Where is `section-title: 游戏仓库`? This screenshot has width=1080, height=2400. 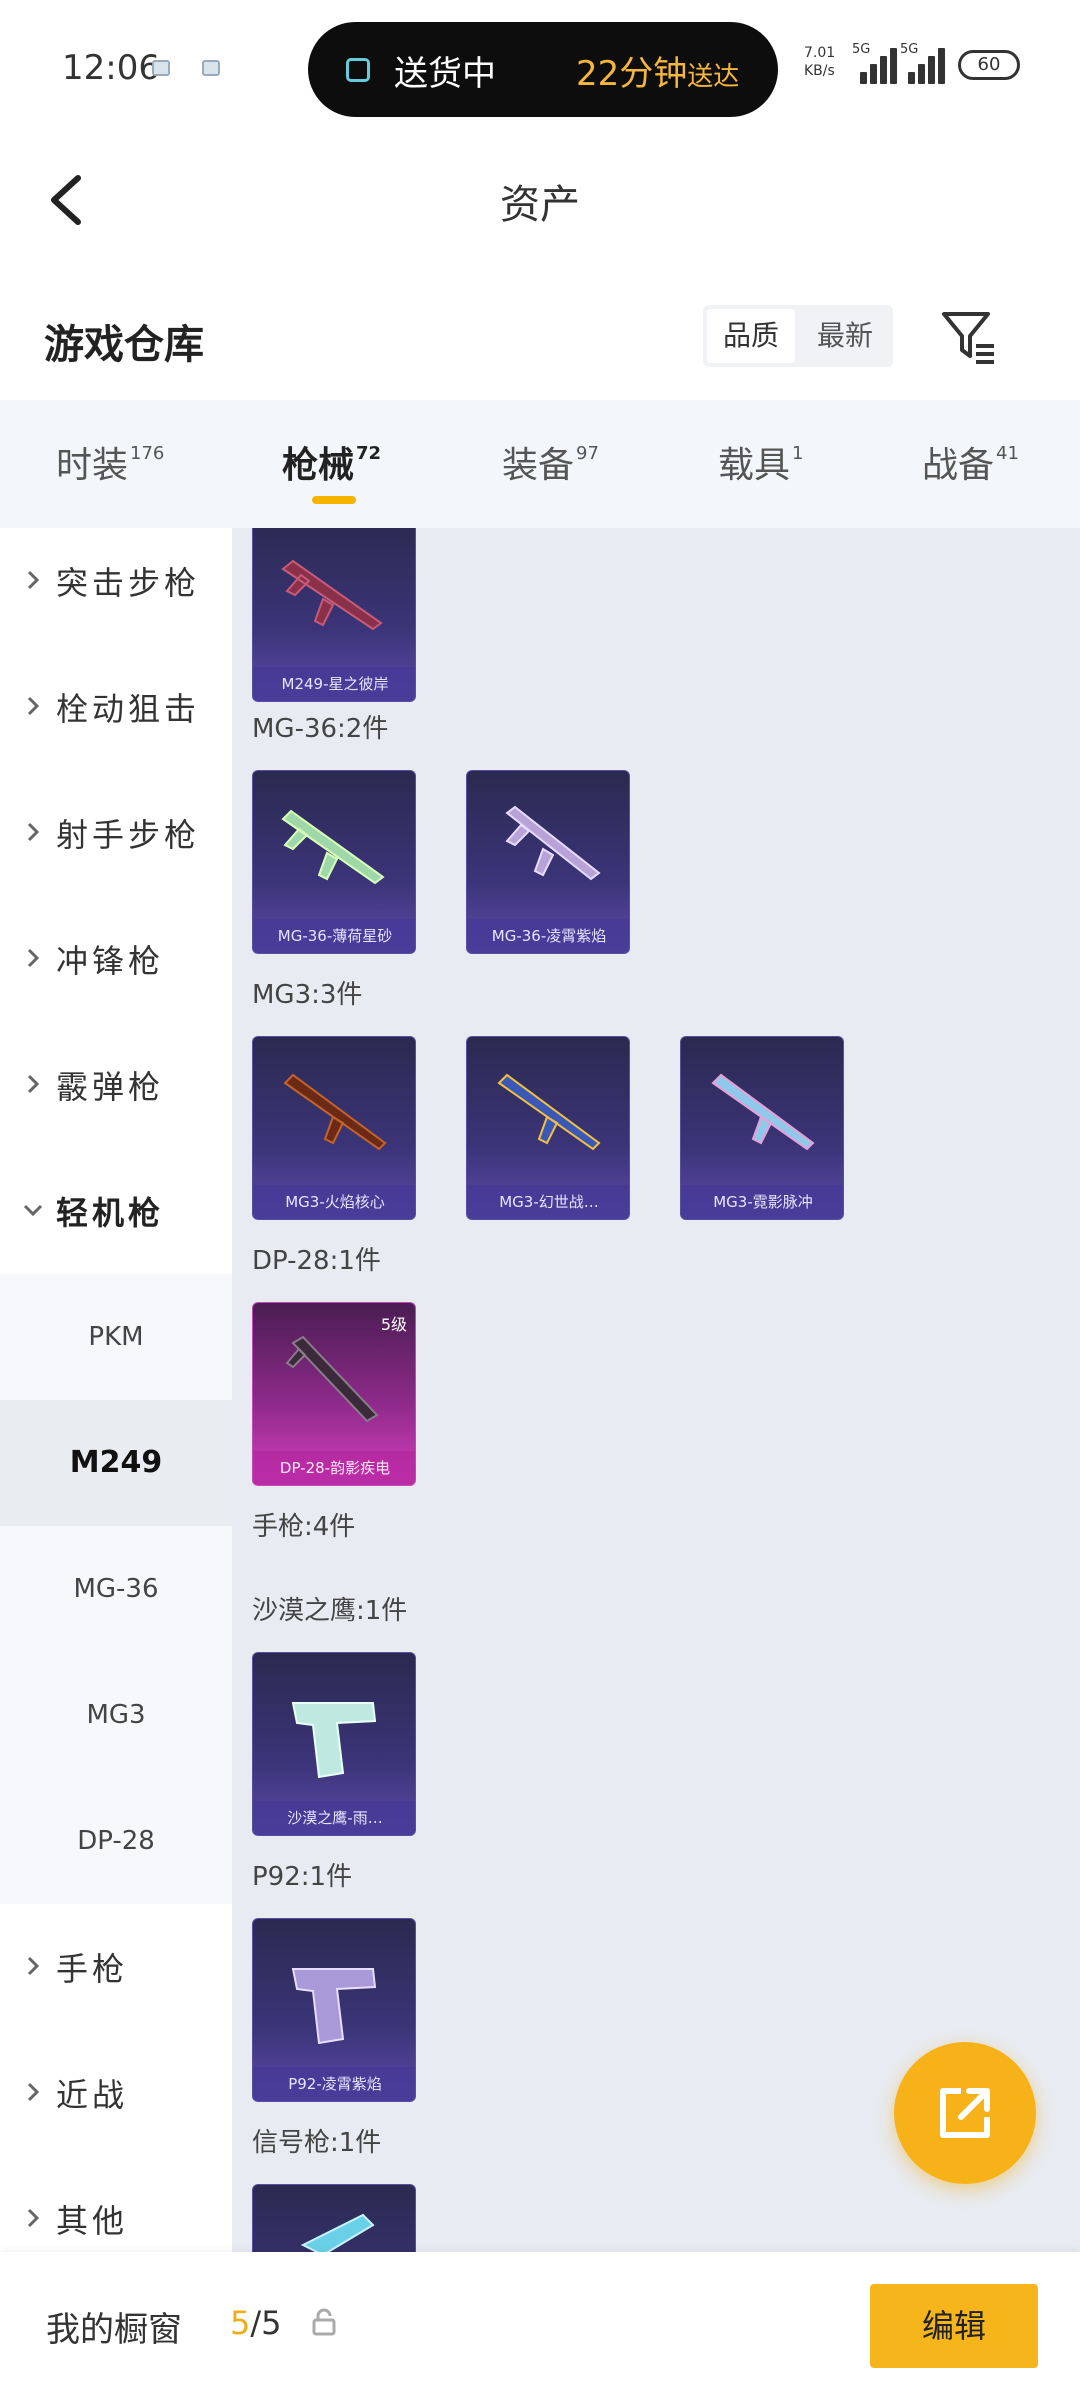
section-title: 游戏仓库 is located at coordinates (124, 345).